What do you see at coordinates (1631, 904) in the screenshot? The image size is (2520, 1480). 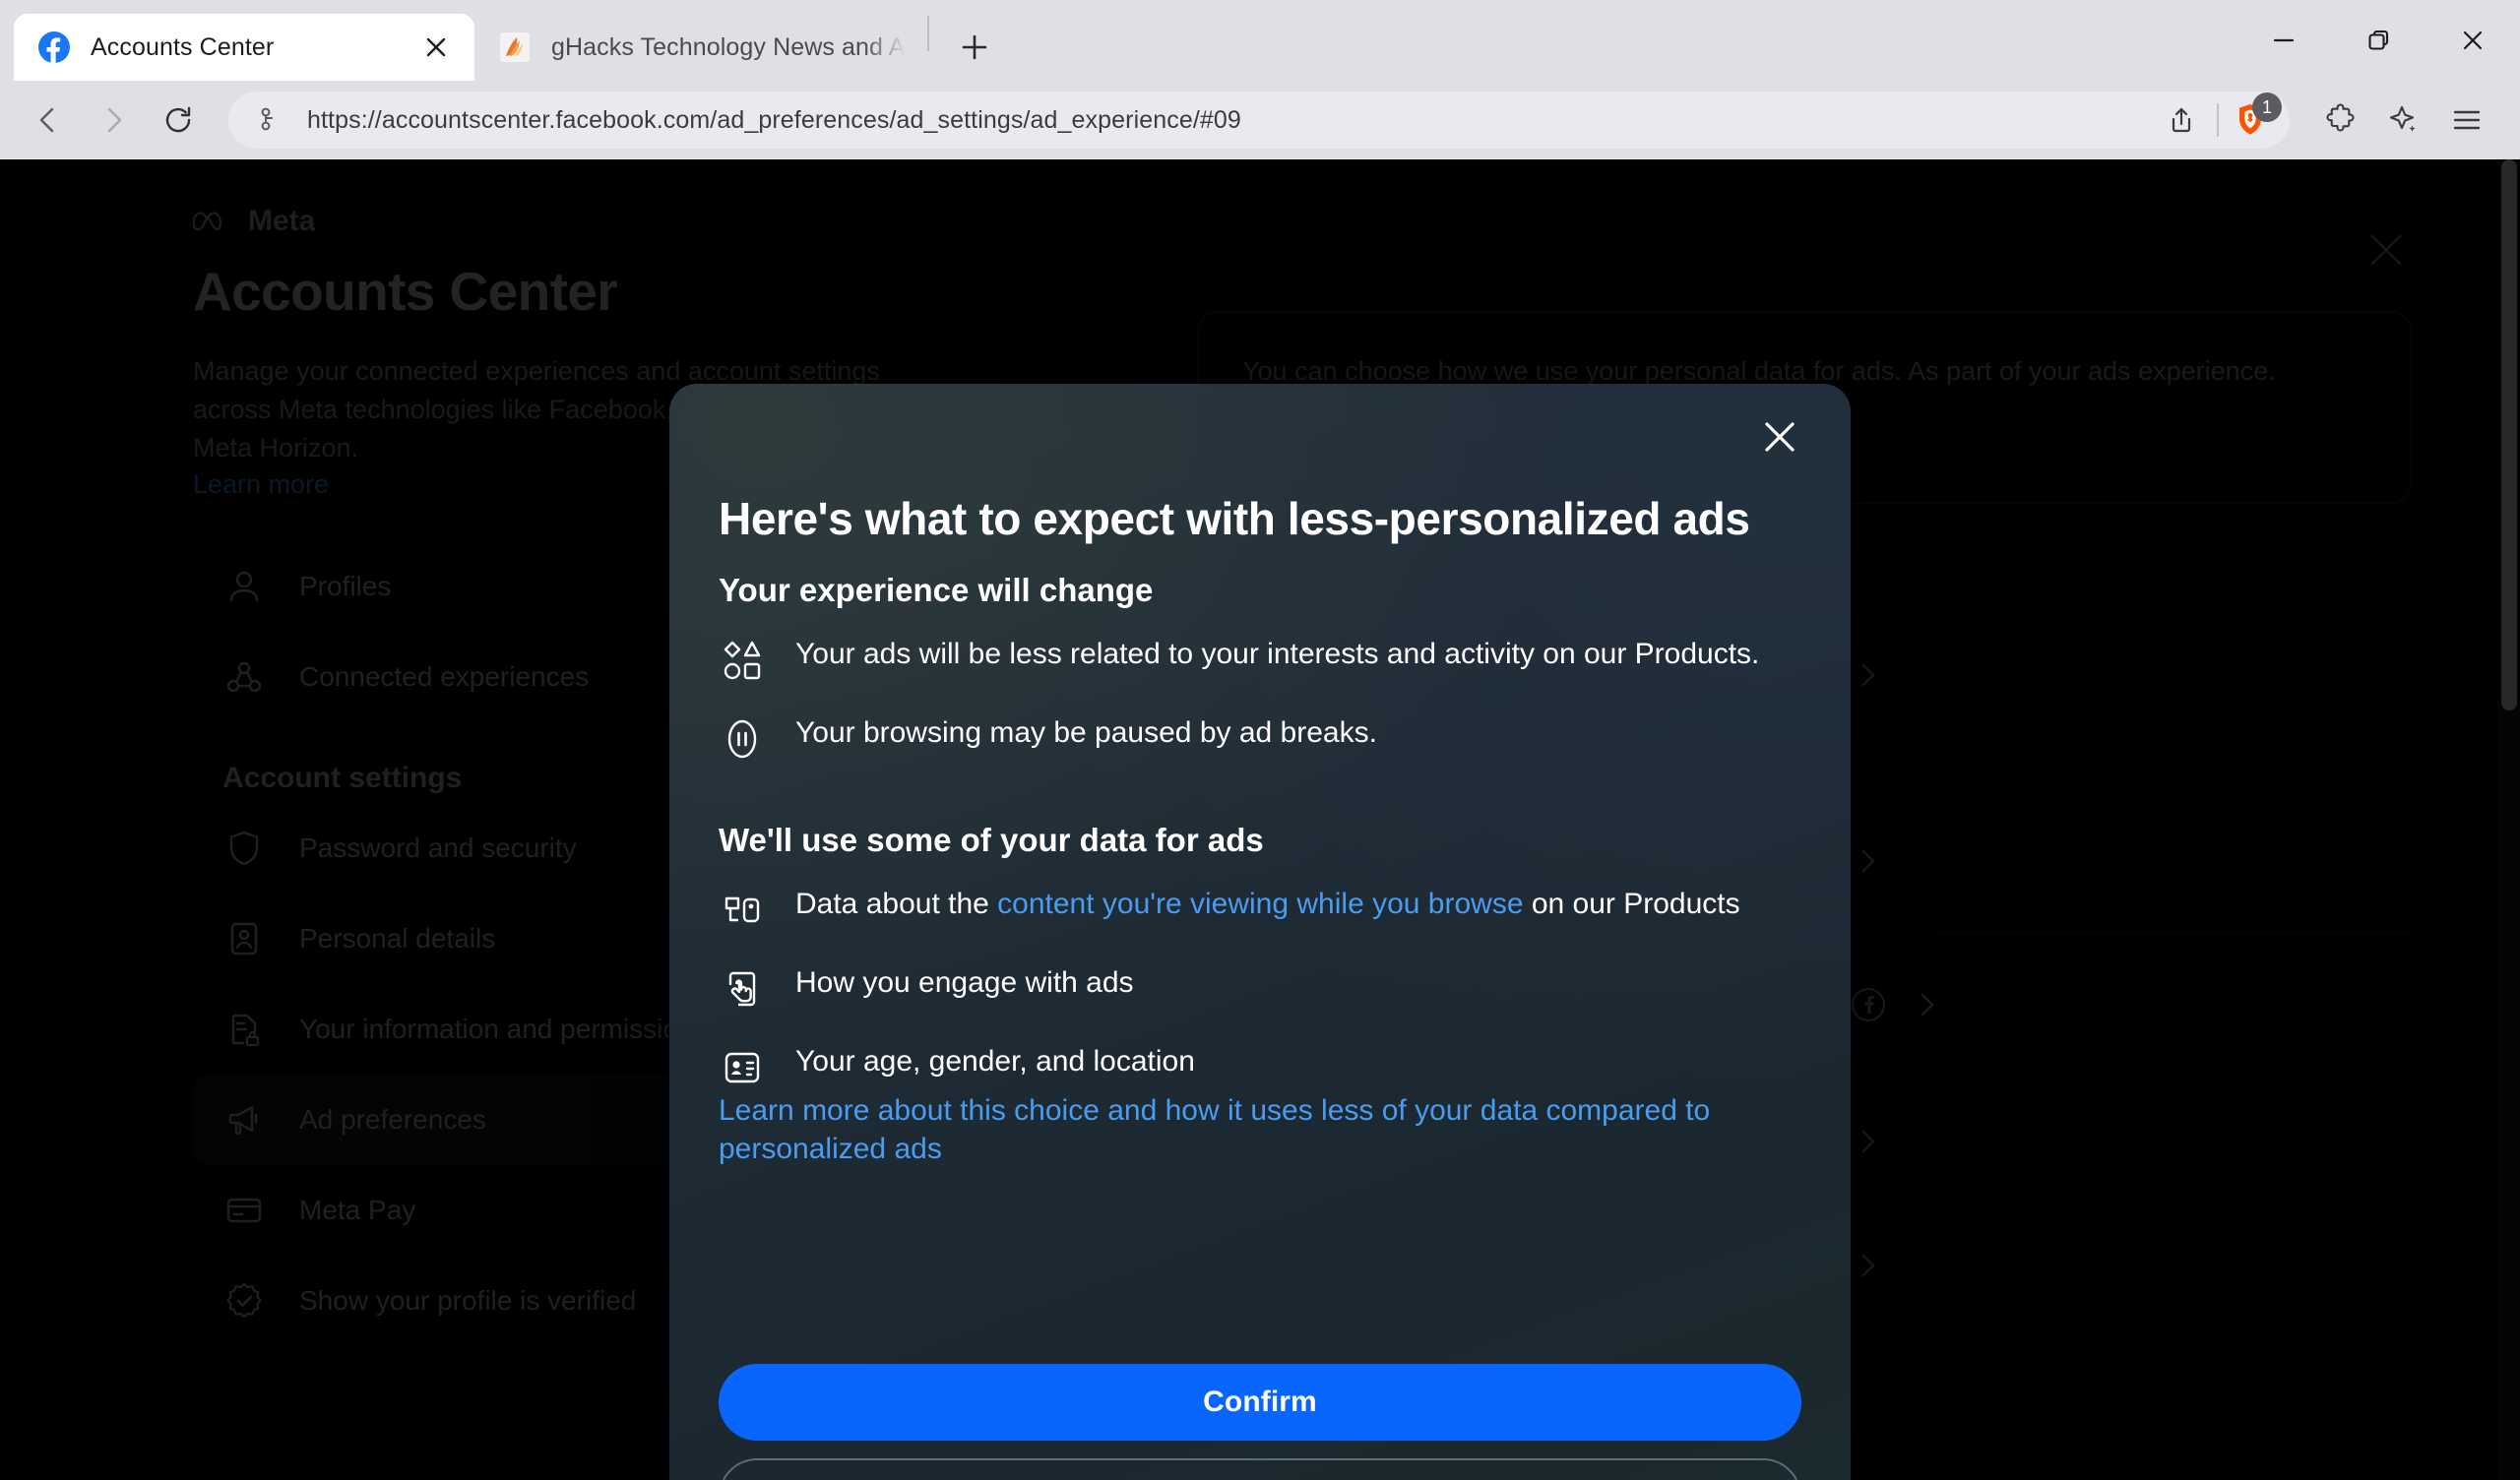 I see `text-after-link: on our Products` at bounding box center [1631, 904].